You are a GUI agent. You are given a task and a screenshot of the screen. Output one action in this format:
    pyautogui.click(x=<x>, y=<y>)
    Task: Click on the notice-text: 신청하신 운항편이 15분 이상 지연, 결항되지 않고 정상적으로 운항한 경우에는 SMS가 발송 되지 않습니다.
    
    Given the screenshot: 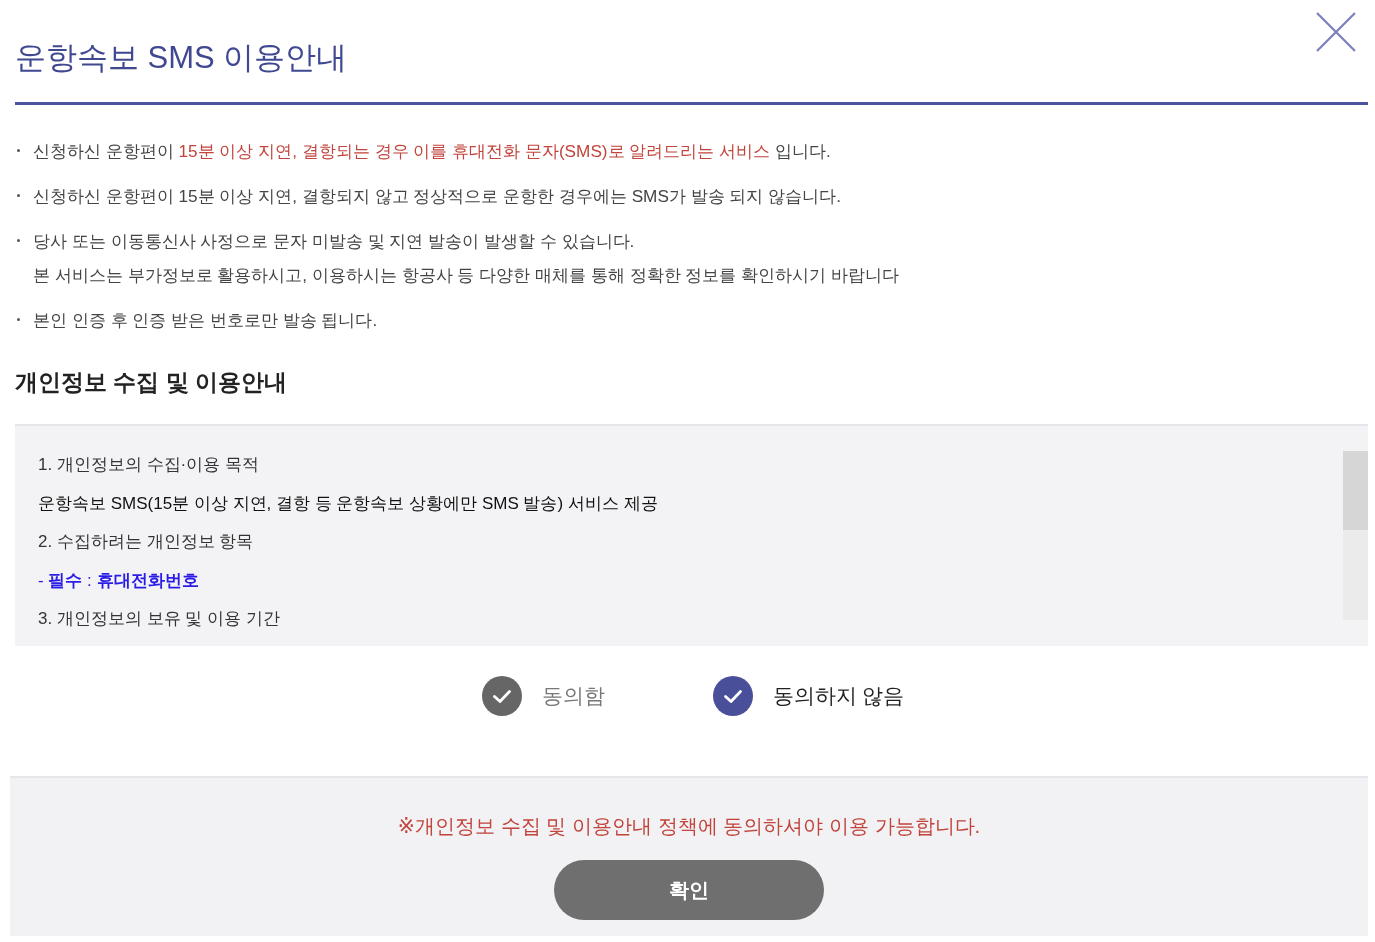 What is the action you would take?
    pyautogui.click(x=437, y=196)
    